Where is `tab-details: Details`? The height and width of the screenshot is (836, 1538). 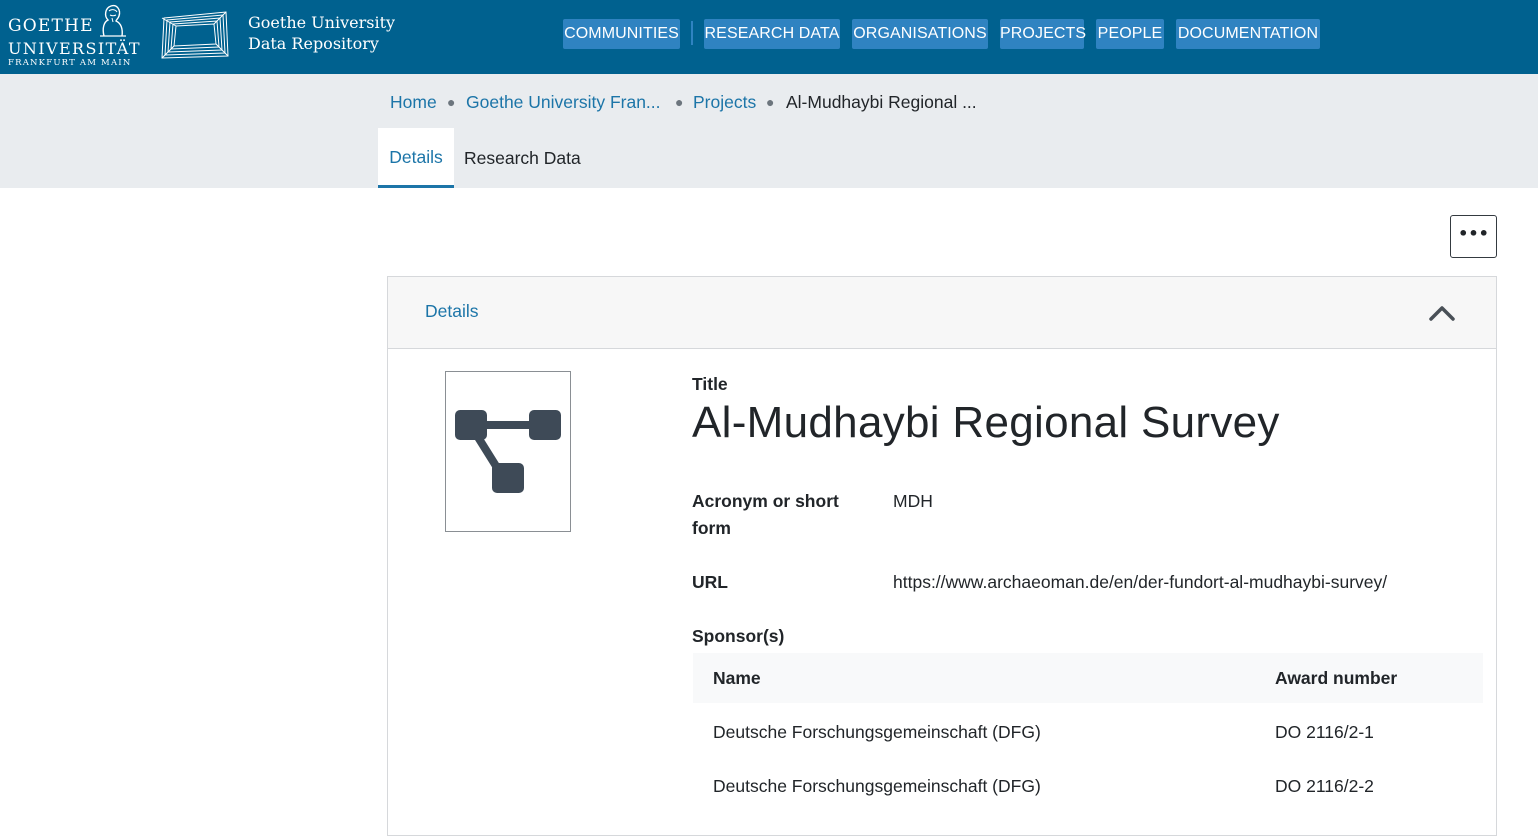
tab-details: Details is located at coordinates (416, 158).